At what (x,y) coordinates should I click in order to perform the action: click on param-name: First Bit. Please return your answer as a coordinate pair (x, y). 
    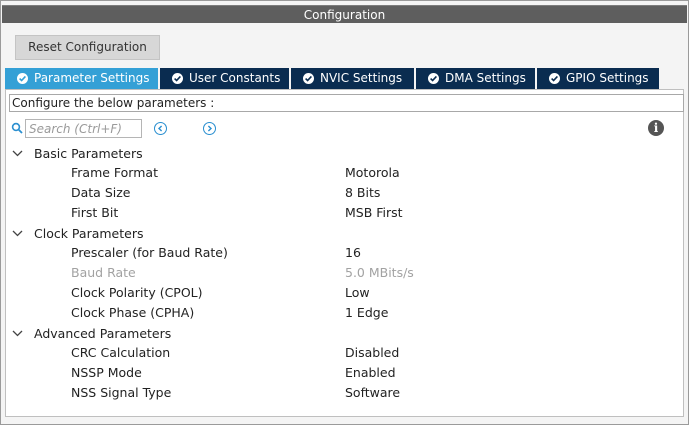
    Looking at the image, I should click on (95, 212).